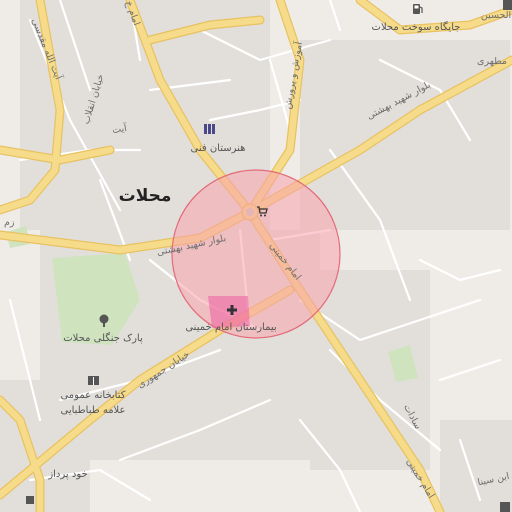 This screenshot has height=512, width=512. Describe the element at coordinates (103, 338) in the screenshot. I see `svg-text: پارک جنگلی محلات` at that location.